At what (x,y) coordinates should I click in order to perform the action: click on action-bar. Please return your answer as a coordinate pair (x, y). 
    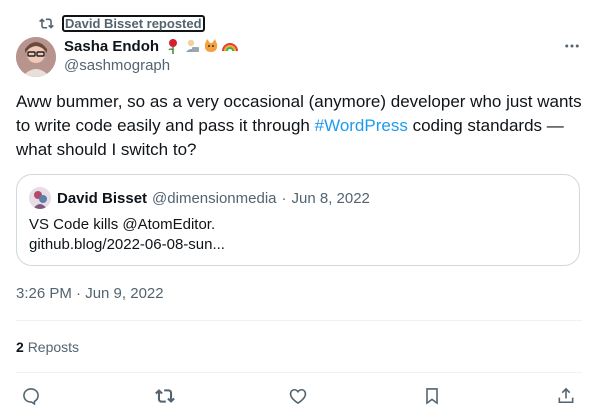
    Looking at the image, I should click on (299, 398).